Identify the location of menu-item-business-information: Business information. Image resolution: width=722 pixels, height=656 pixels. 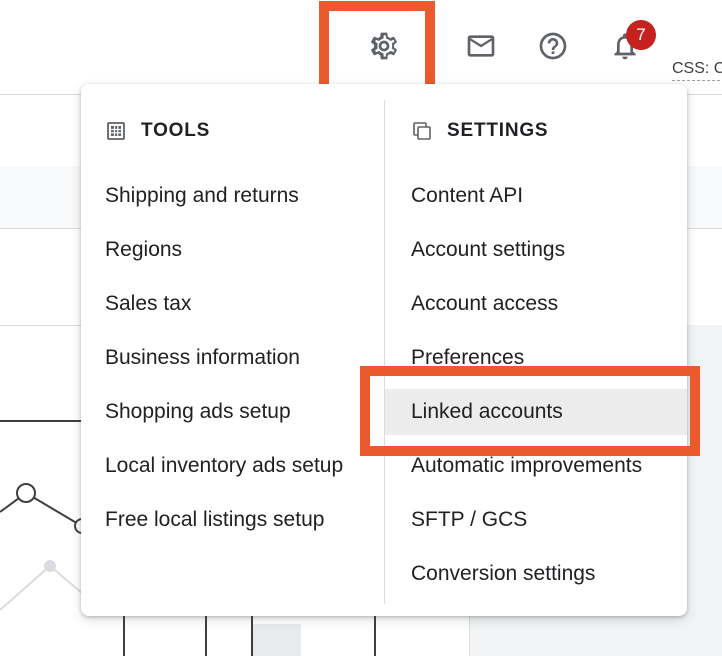
(232, 358).